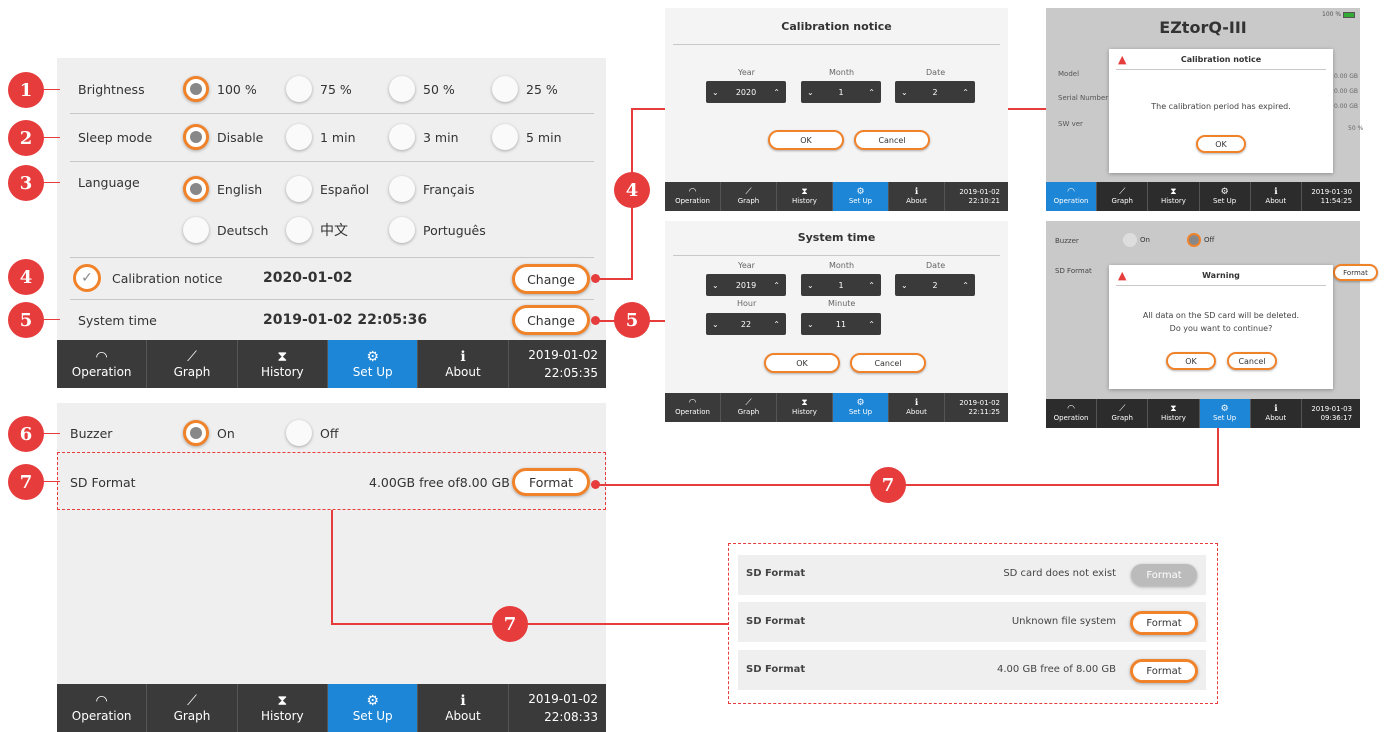 The width and height of the screenshot is (1390, 732). I want to click on storage-value: 0.00 GB, so click(1346, 76).